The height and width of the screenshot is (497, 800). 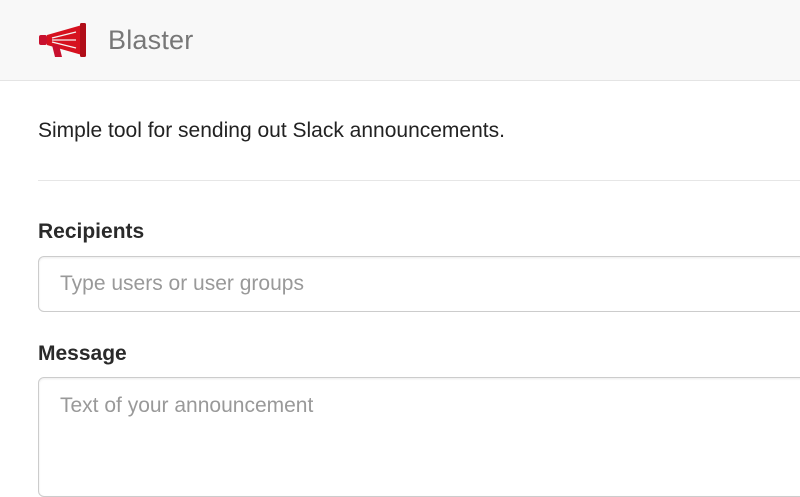 What do you see at coordinates (82, 353) in the screenshot?
I see `message-label: Message` at bounding box center [82, 353].